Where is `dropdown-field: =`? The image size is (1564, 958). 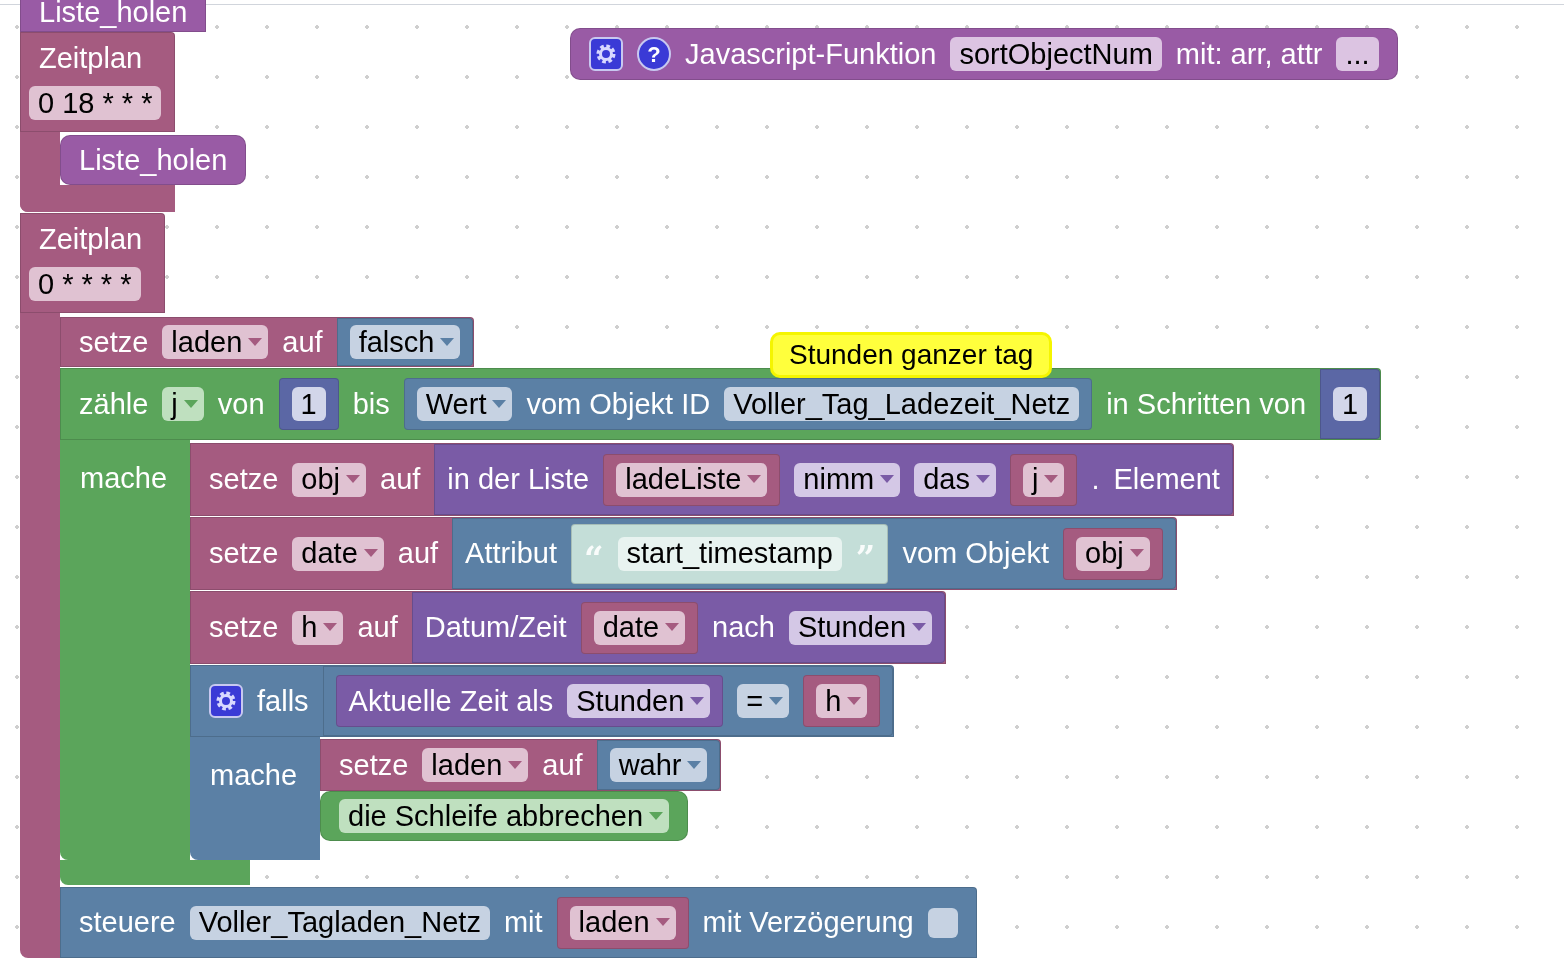
dropdown-field: = is located at coordinates (763, 701).